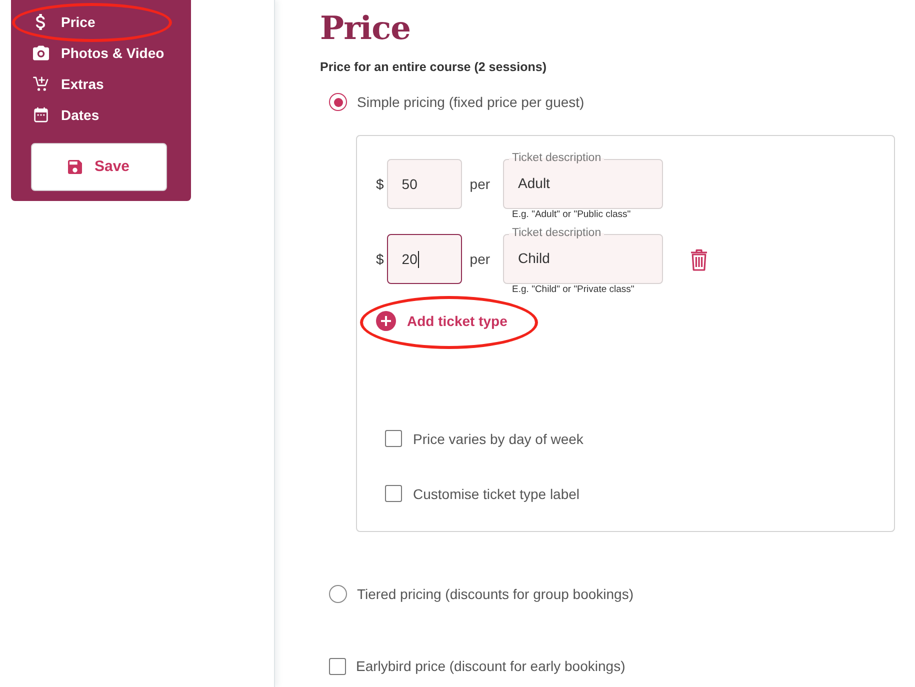 This screenshot has width=915, height=687. Describe the element at coordinates (470, 102) in the screenshot. I see `option-label: Simple pricing (fixed price per guest)` at that location.